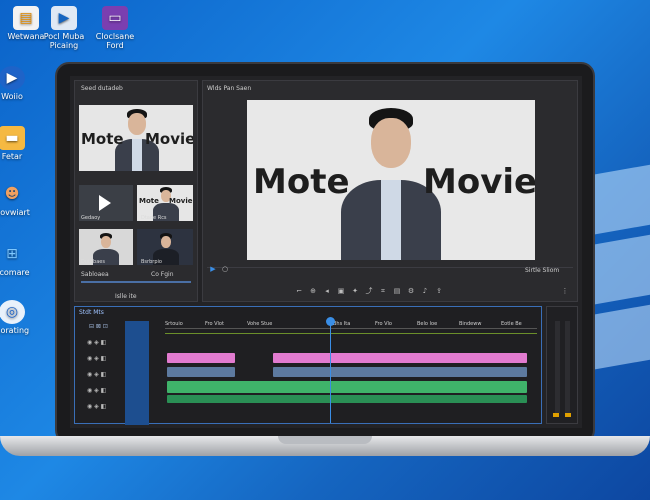  I want to click on track-v2-controls: ◉ ◈ ◧, so click(96, 358).